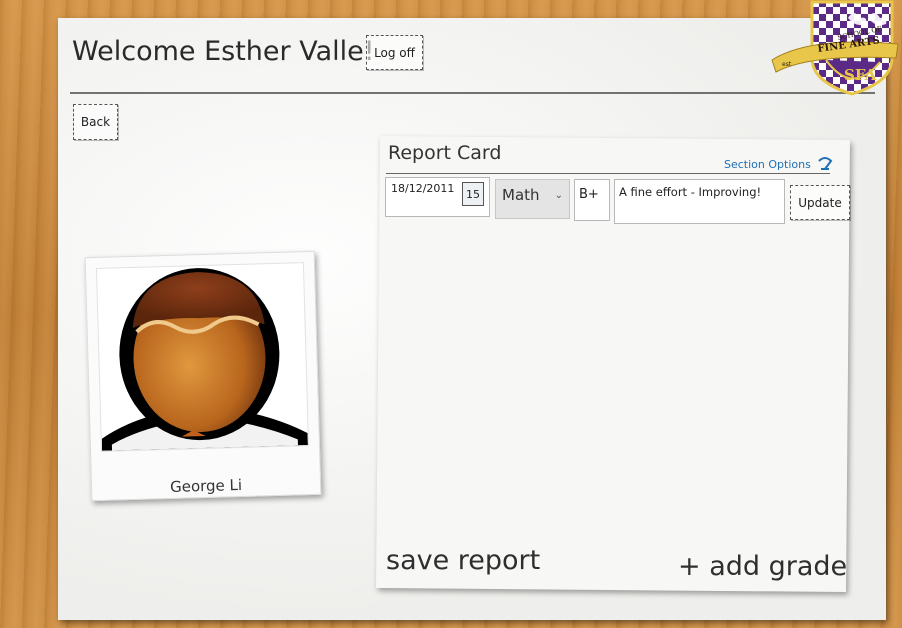 This screenshot has width=902, height=628. Describe the element at coordinates (690, 192) in the screenshot. I see `comment-value: A fine effort - Improving!` at that location.